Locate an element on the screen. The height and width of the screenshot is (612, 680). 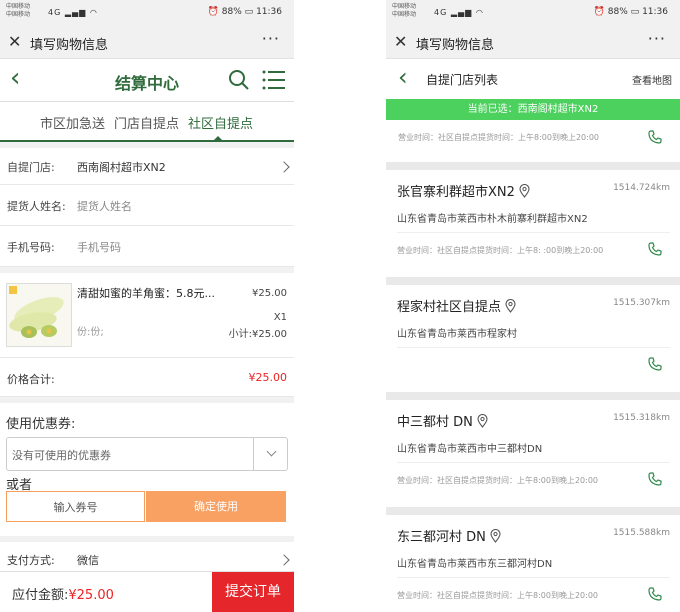
store-distance: 1515.588km is located at coordinates (641, 533).